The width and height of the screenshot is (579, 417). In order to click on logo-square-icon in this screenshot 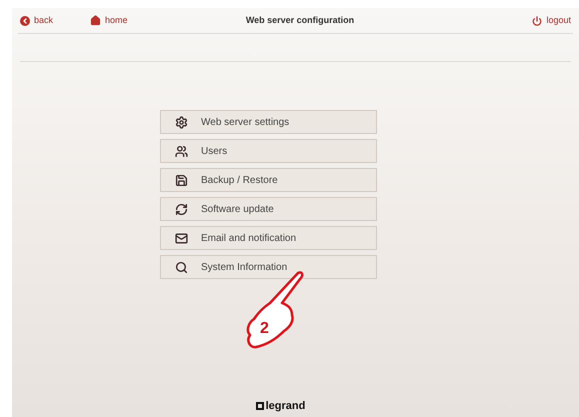, I will do `click(260, 406)`.